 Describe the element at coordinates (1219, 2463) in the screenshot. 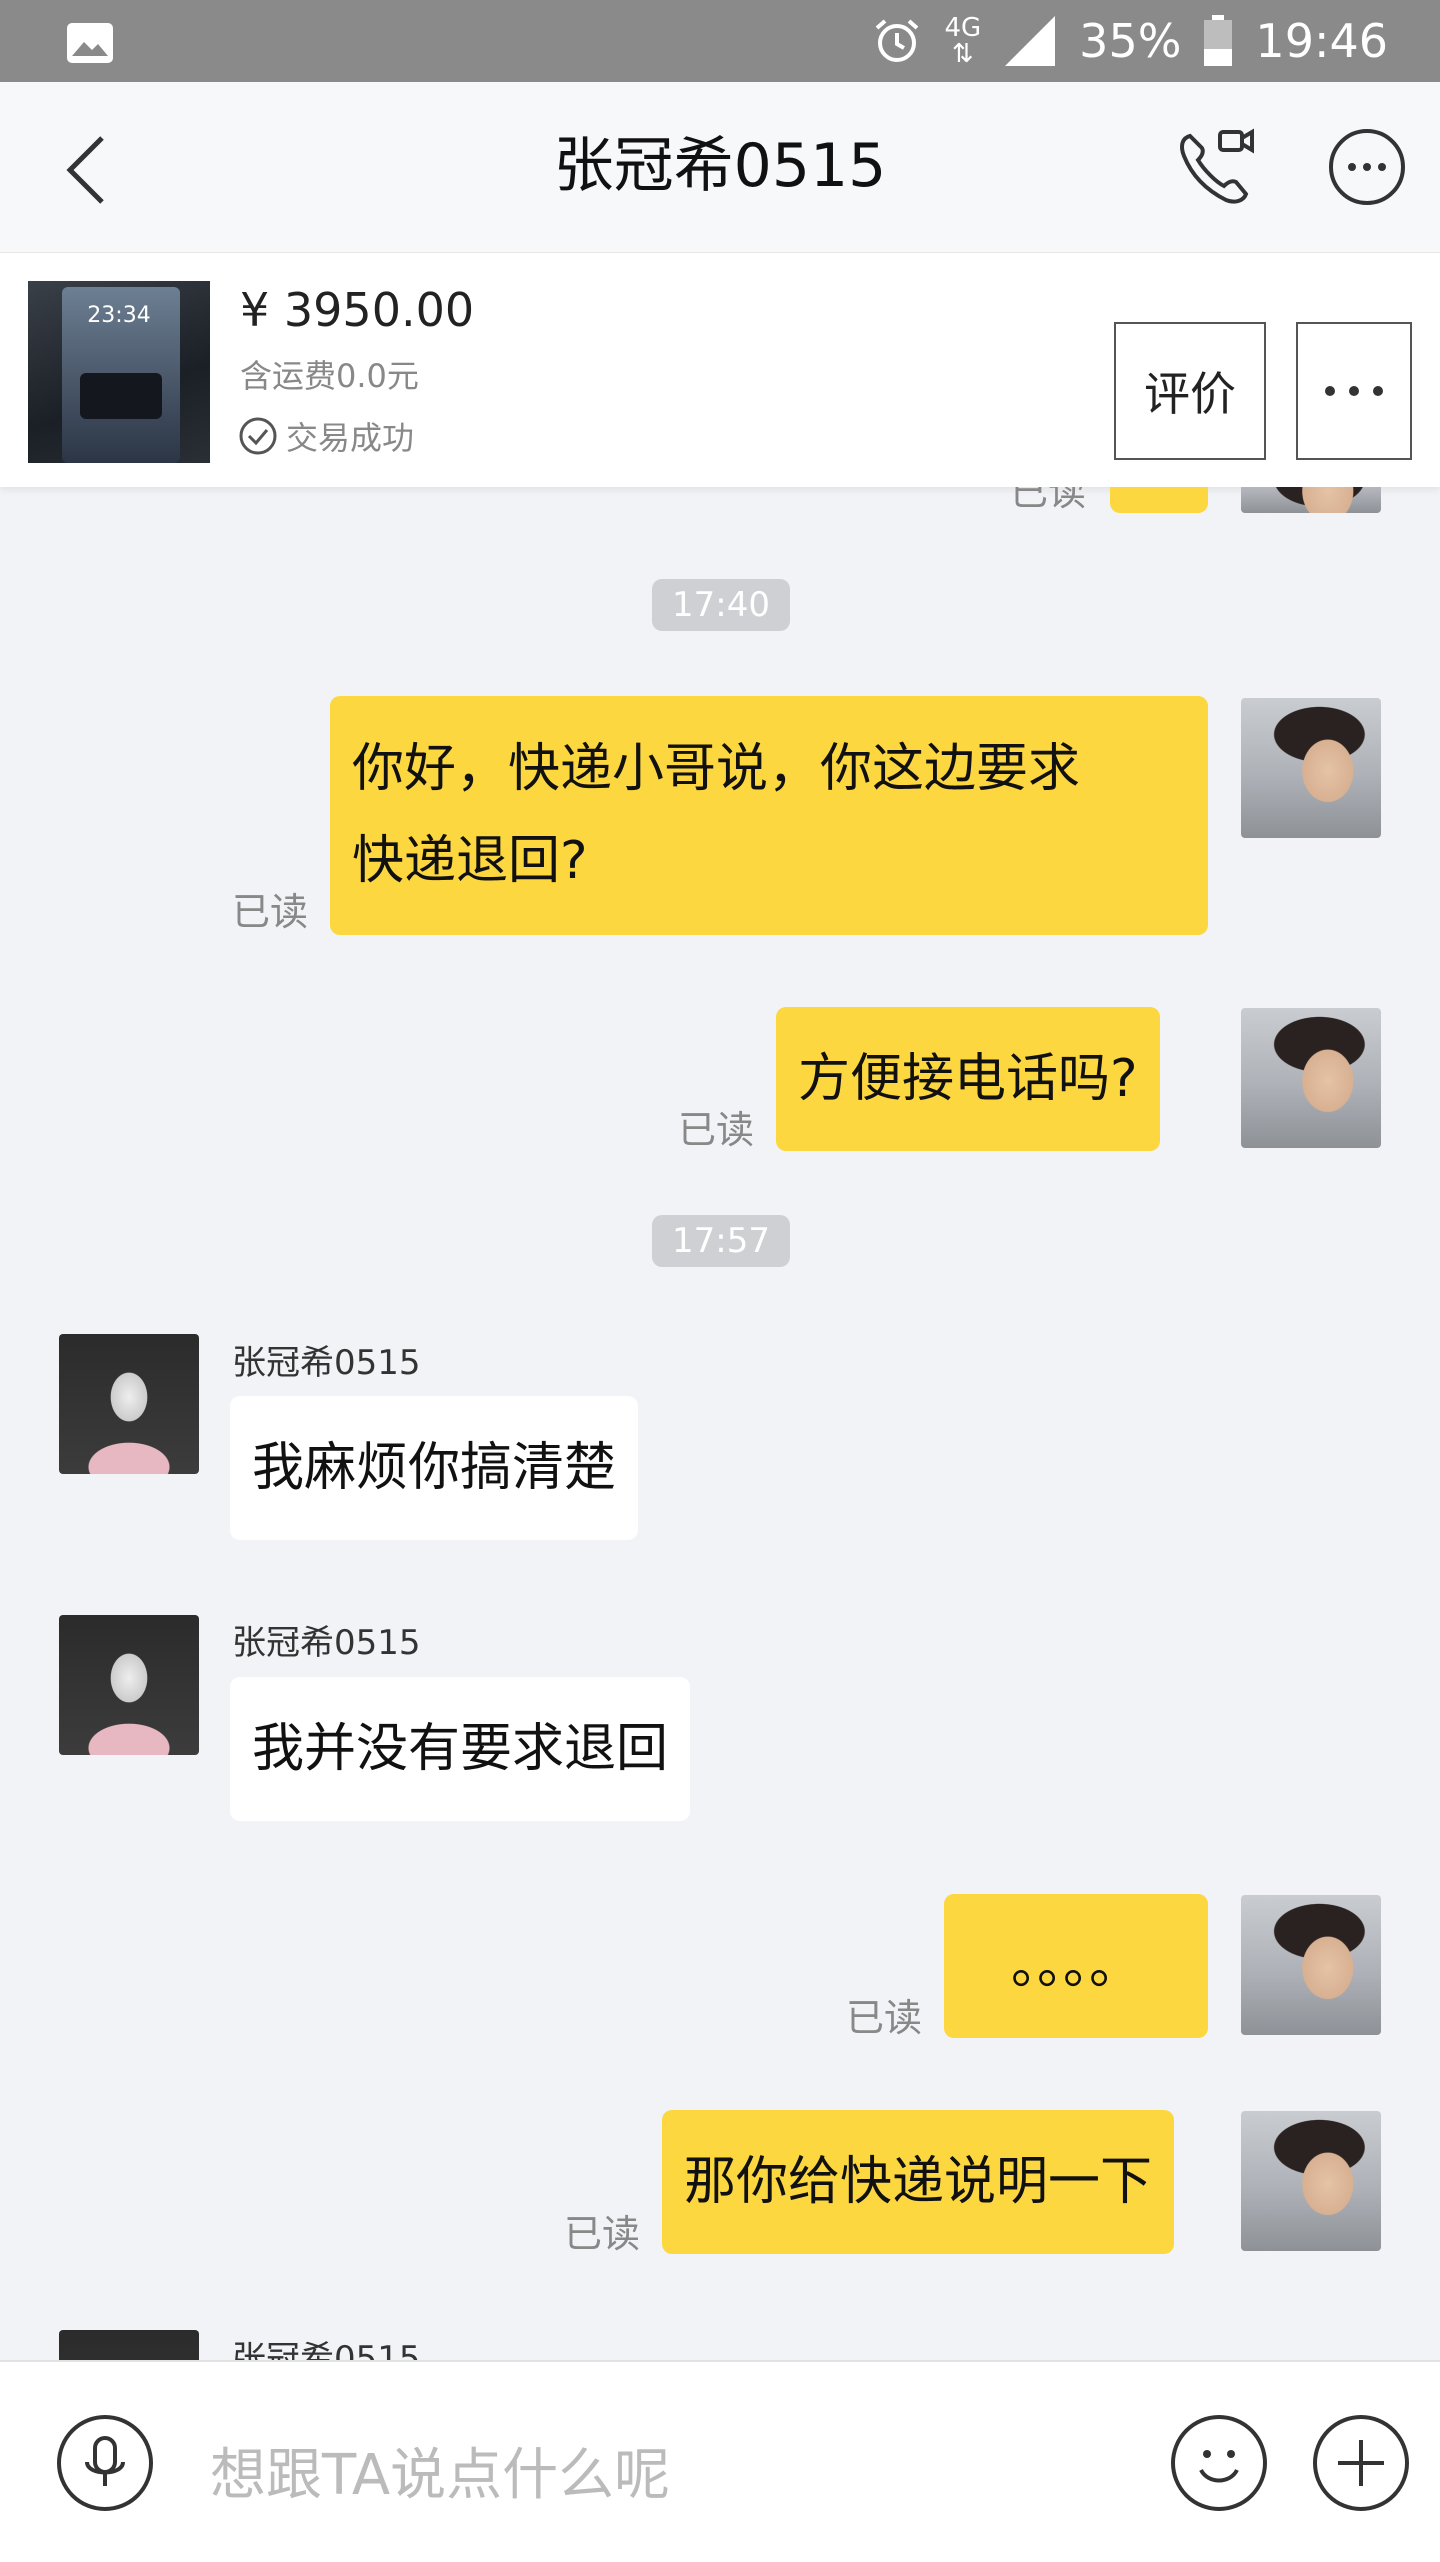

I see `emoji-icon` at that location.